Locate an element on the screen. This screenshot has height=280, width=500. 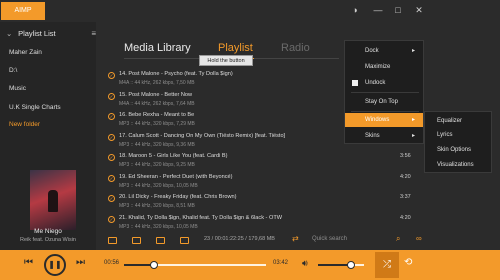
tab-media-library: Media Library is located at coordinates (157, 48).